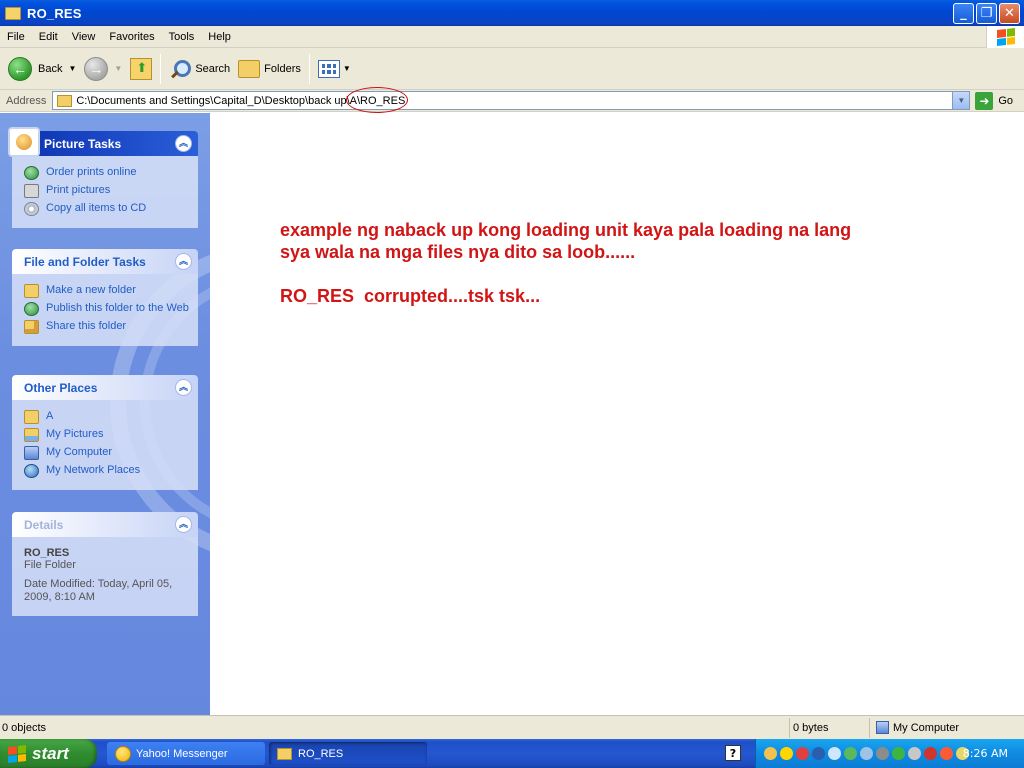  I want to click on task-label: Copy all items to CD, so click(96, 208).